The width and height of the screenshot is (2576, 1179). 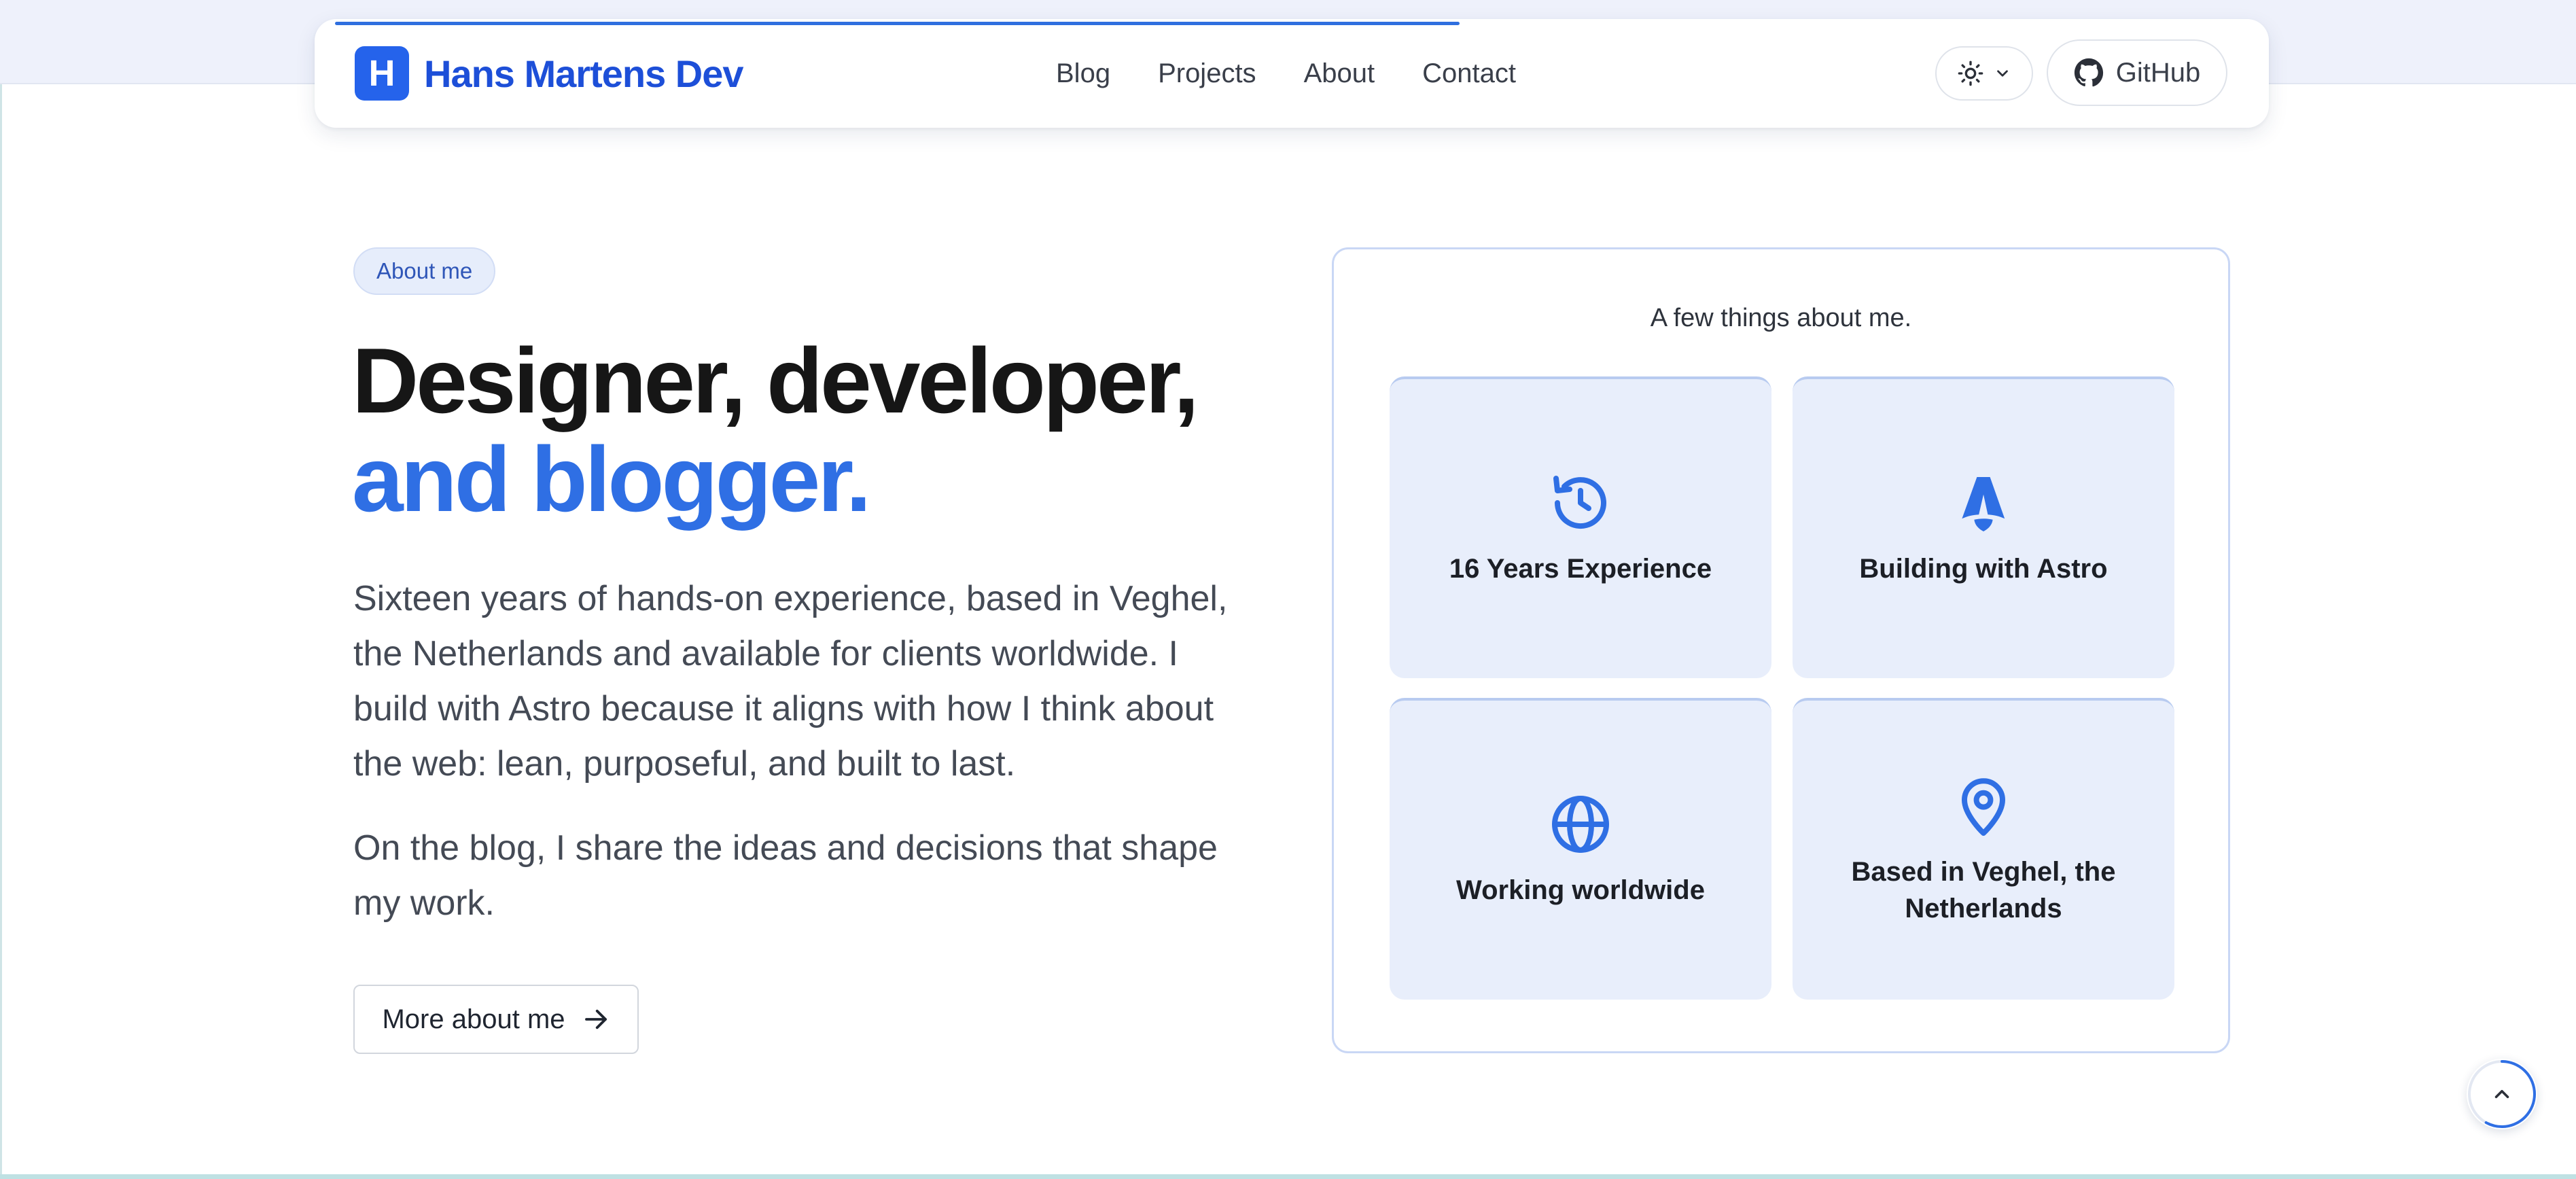 What do you see at coordinates (611, 479) in the screenshot?
I see `headline-line-2: and blogger.` at bounding box center [611, 479].